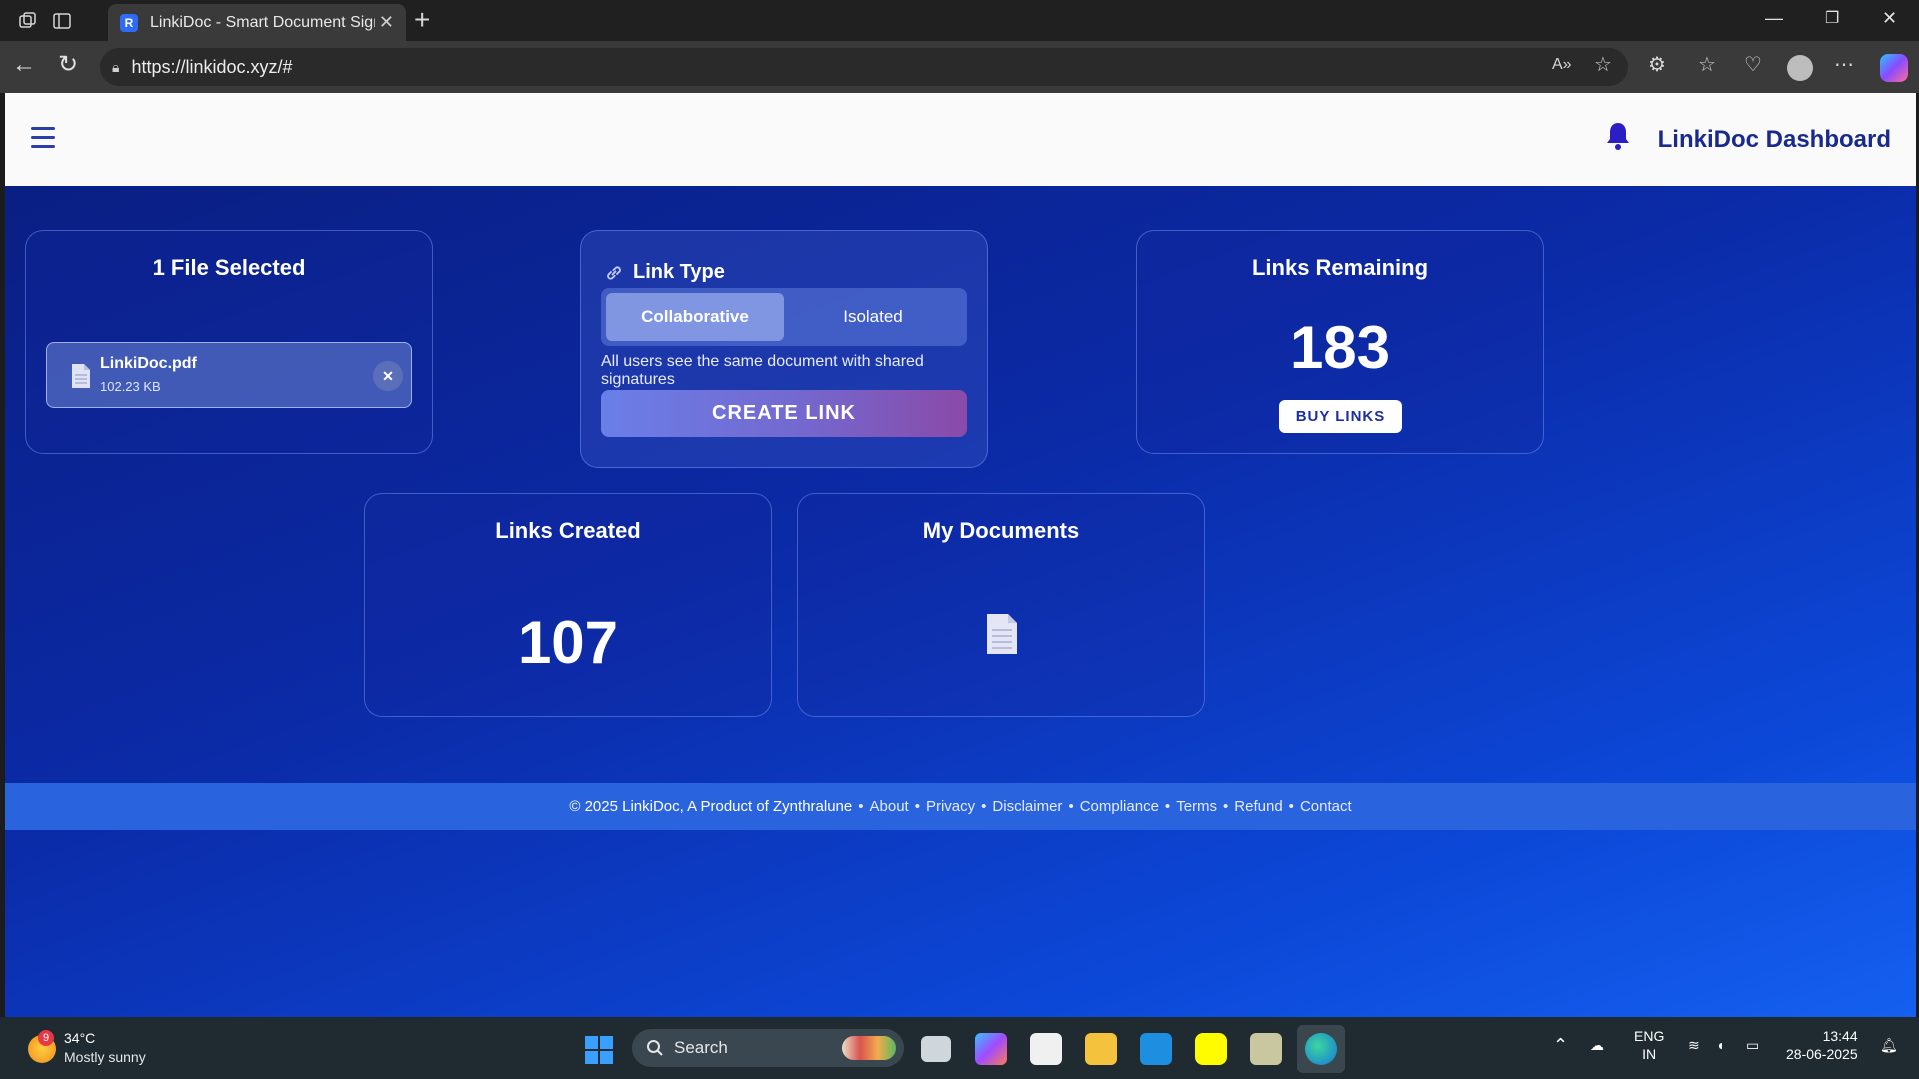 This screenshot has height=1079, width=1919. I want to click on read-aloud-icon: A», so click(1562, 65).